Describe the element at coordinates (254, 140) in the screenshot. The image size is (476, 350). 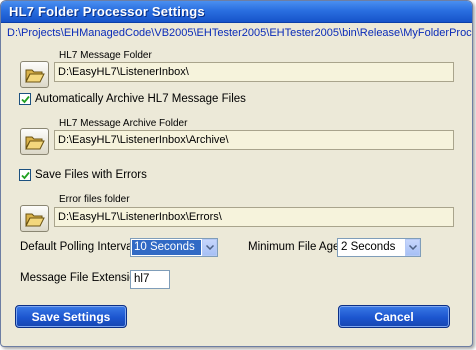
I see `archive-folder-field: D:\EasyHL7\ListenerInbox\Archive\` at that location.